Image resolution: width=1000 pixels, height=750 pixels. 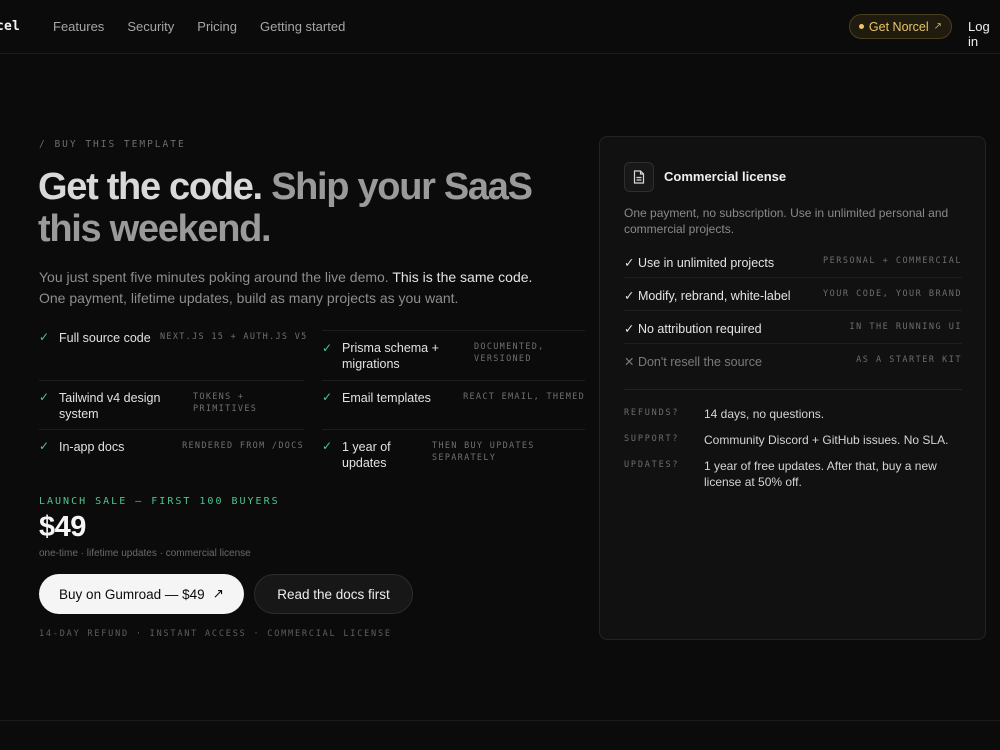 I want to click on feature-tag: TOKENS + PRIMITIVES, so click(x=225, y=403).